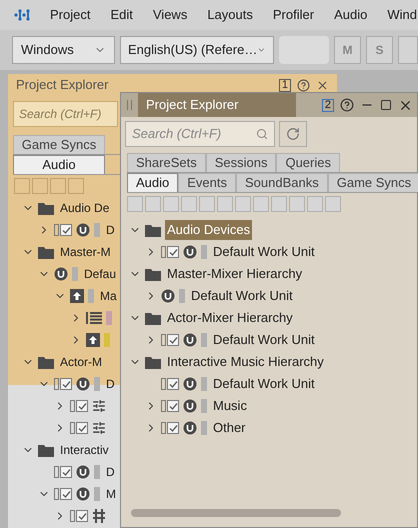  Describe the element at coordinates (230, 318) in the screenshot. I see `tree-item-label: Actor-Mixer Hierarchy` at that location.